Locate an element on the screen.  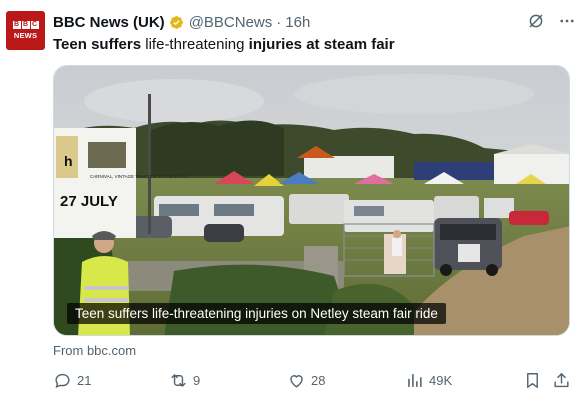
bookmark-button is located at coordinates (535, 380).